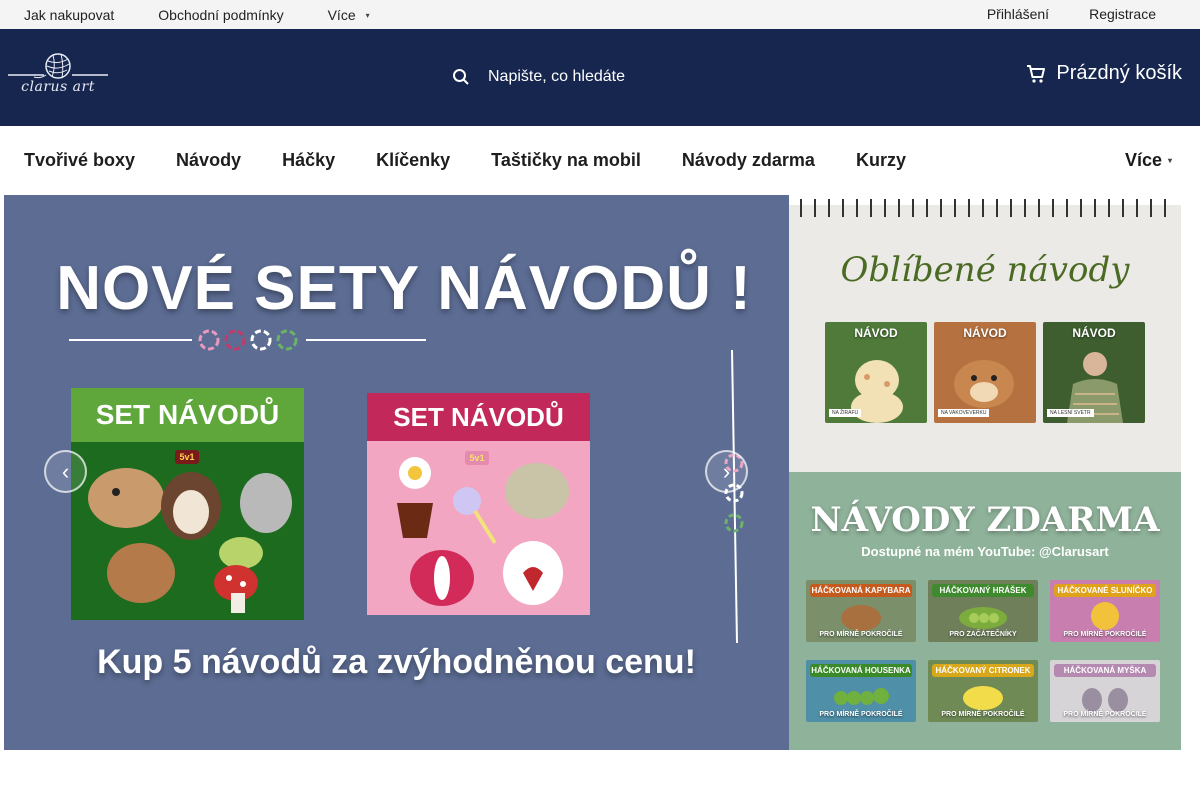  Describe the element at coordinates (396, 662) in the screenshot. I see `hero-promo-text: Kup 5 návodů za zvýhodněnou cenu!` at that location.